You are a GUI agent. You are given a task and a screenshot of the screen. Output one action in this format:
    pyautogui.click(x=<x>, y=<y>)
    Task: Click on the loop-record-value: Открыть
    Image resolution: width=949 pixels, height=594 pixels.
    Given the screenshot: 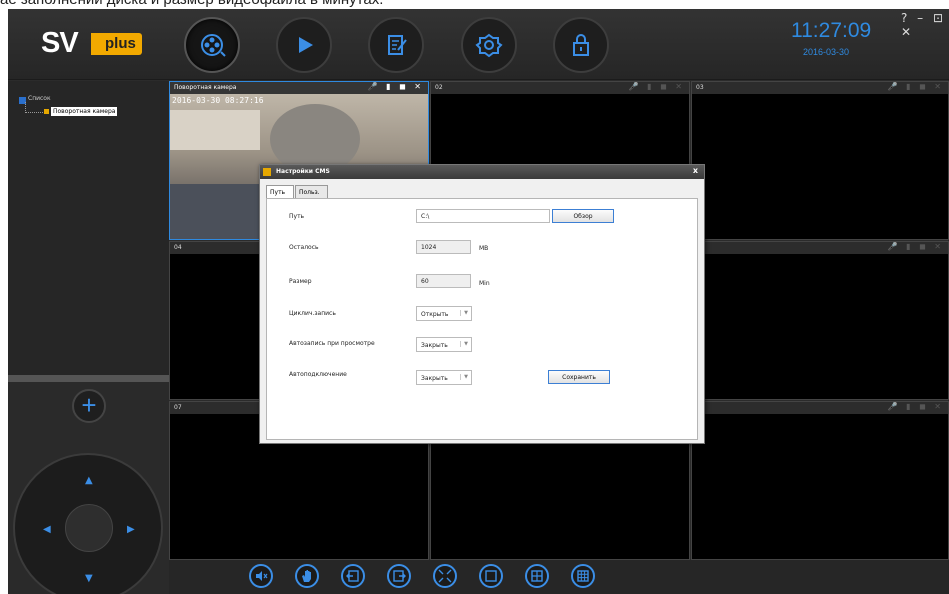 What is the action you would take?
    pyautogui.click(x=435, y=314)
    